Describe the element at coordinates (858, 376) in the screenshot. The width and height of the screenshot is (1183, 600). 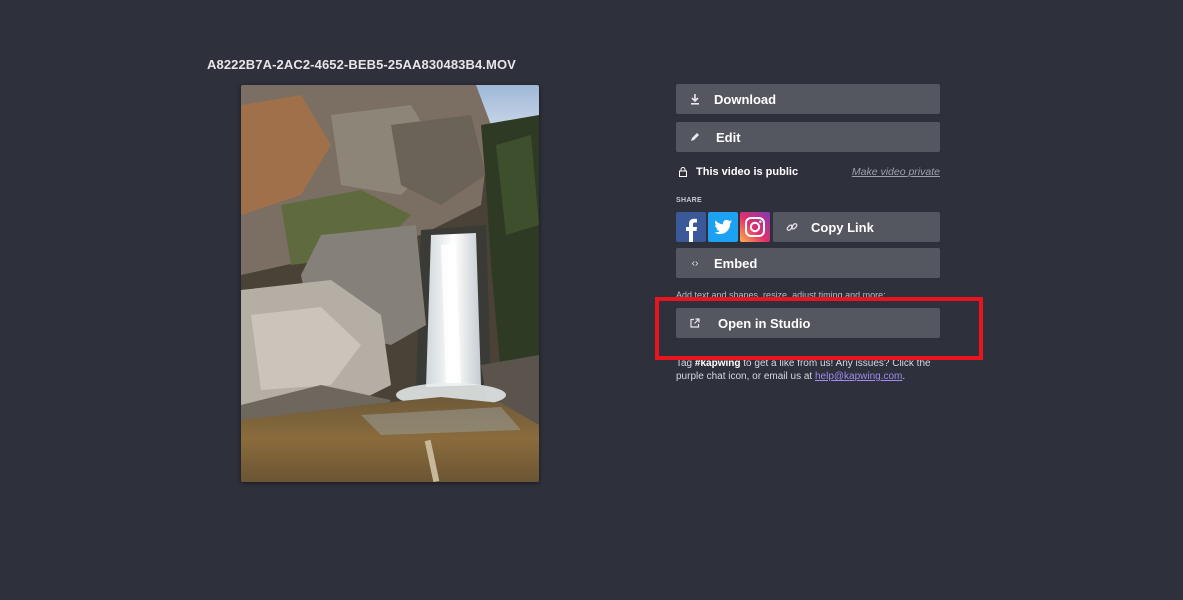
I see `support-email-link: help@kapwing.com` at that location.